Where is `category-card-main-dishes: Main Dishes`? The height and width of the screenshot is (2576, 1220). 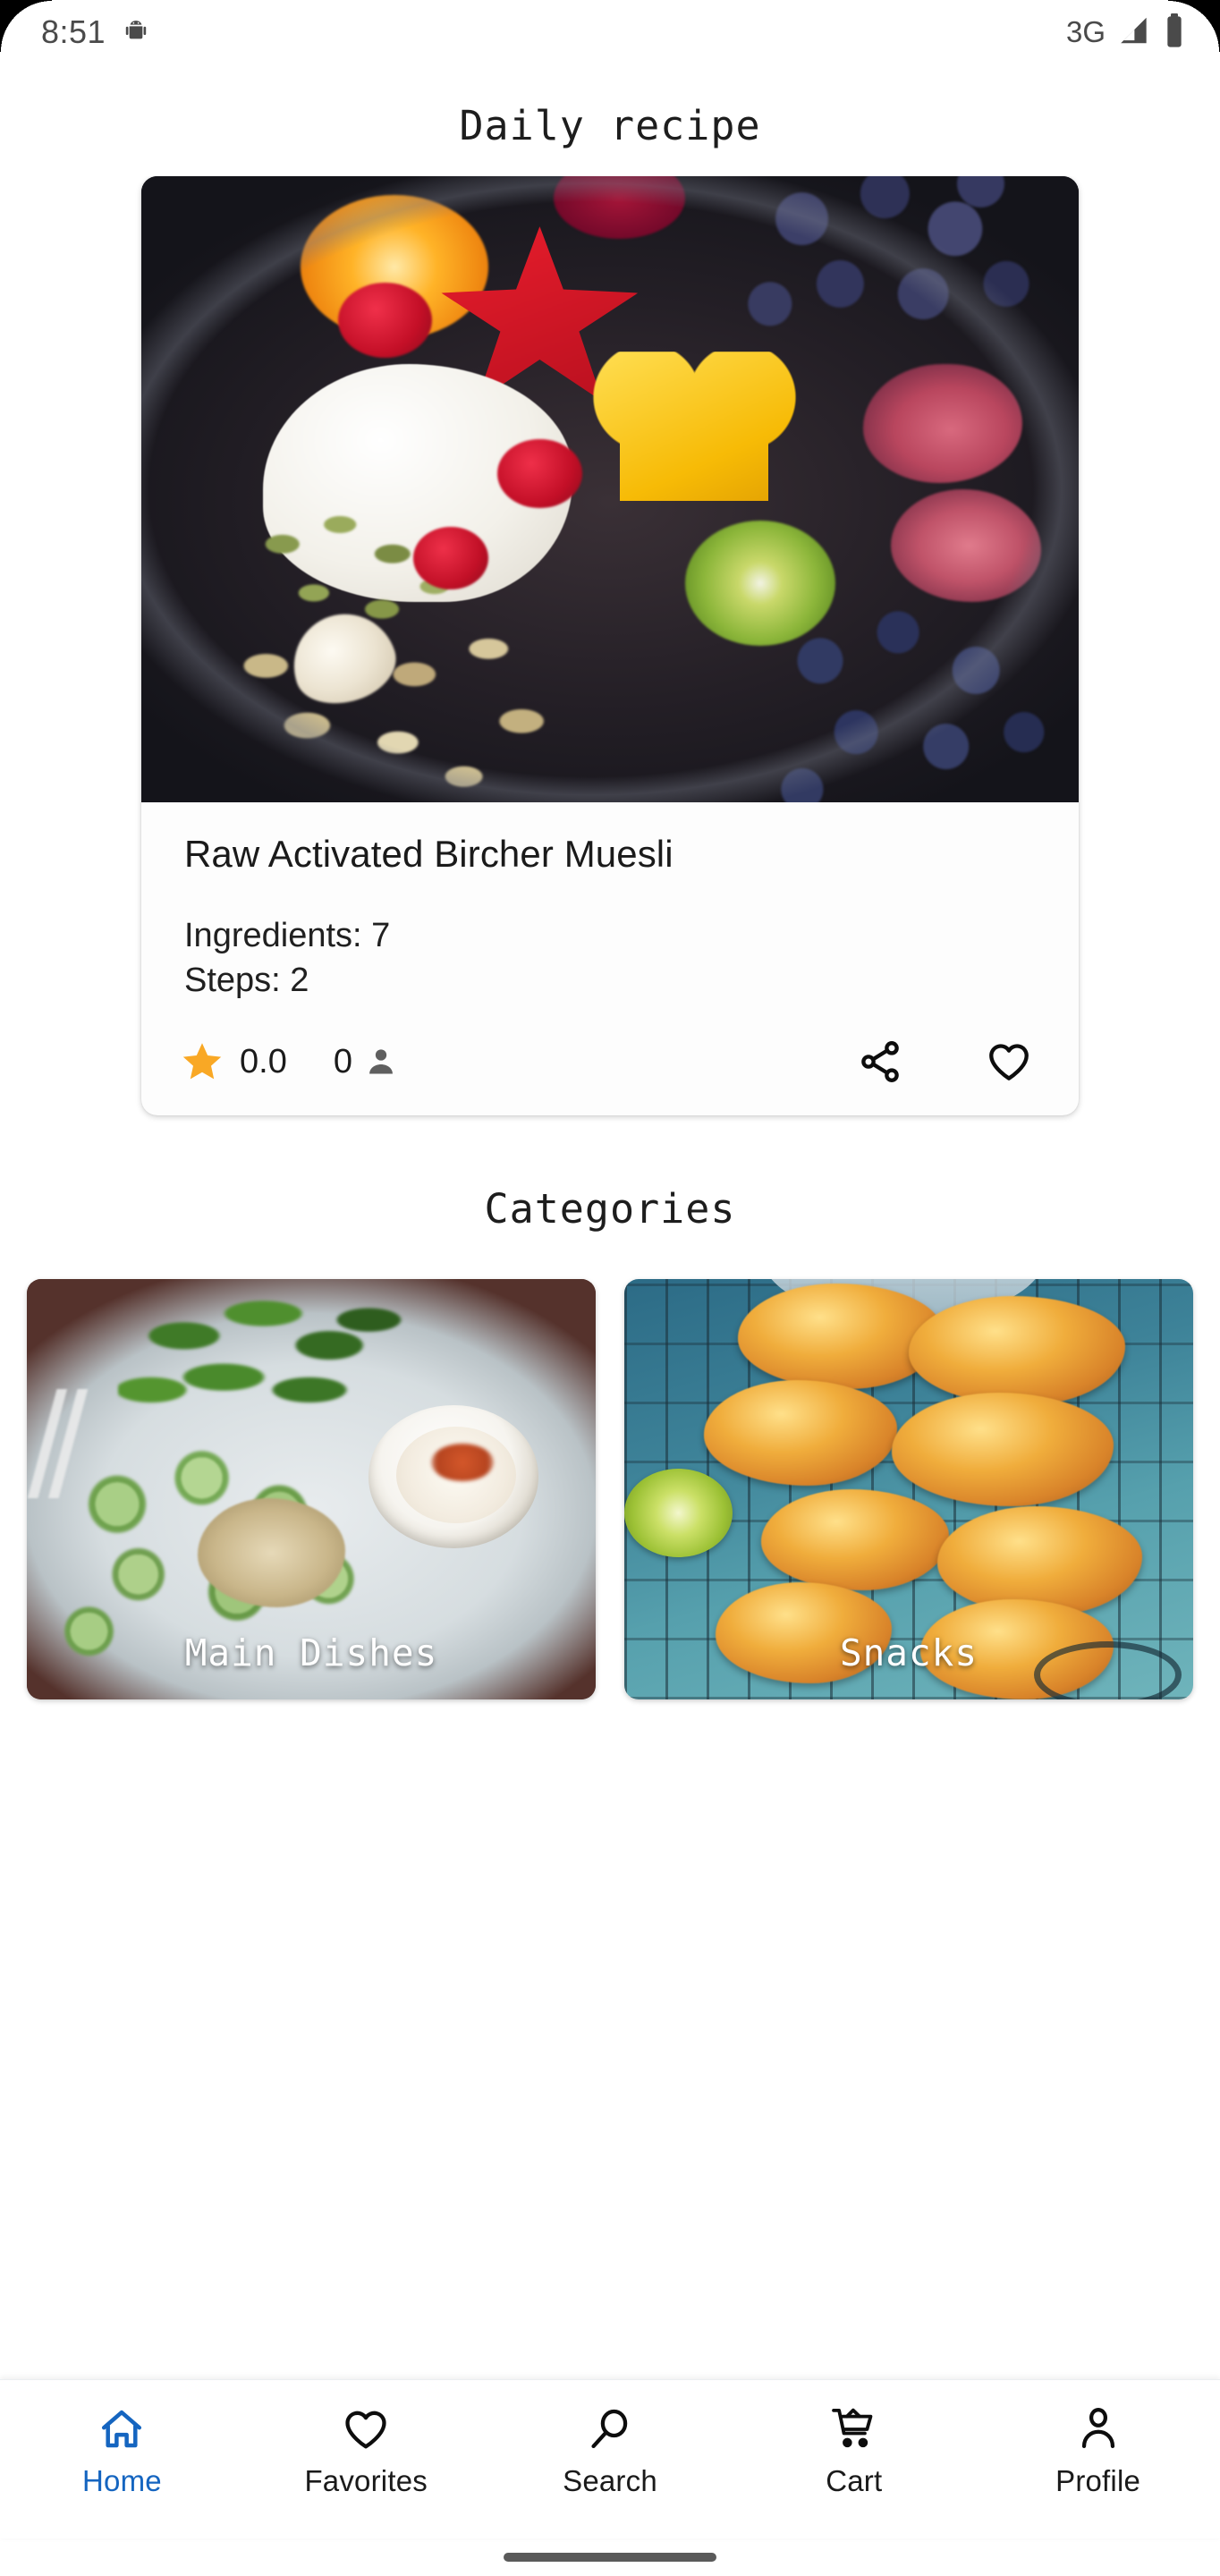 category-card-main-dishes: Main Dishes is located at coordinates (311, 1489).